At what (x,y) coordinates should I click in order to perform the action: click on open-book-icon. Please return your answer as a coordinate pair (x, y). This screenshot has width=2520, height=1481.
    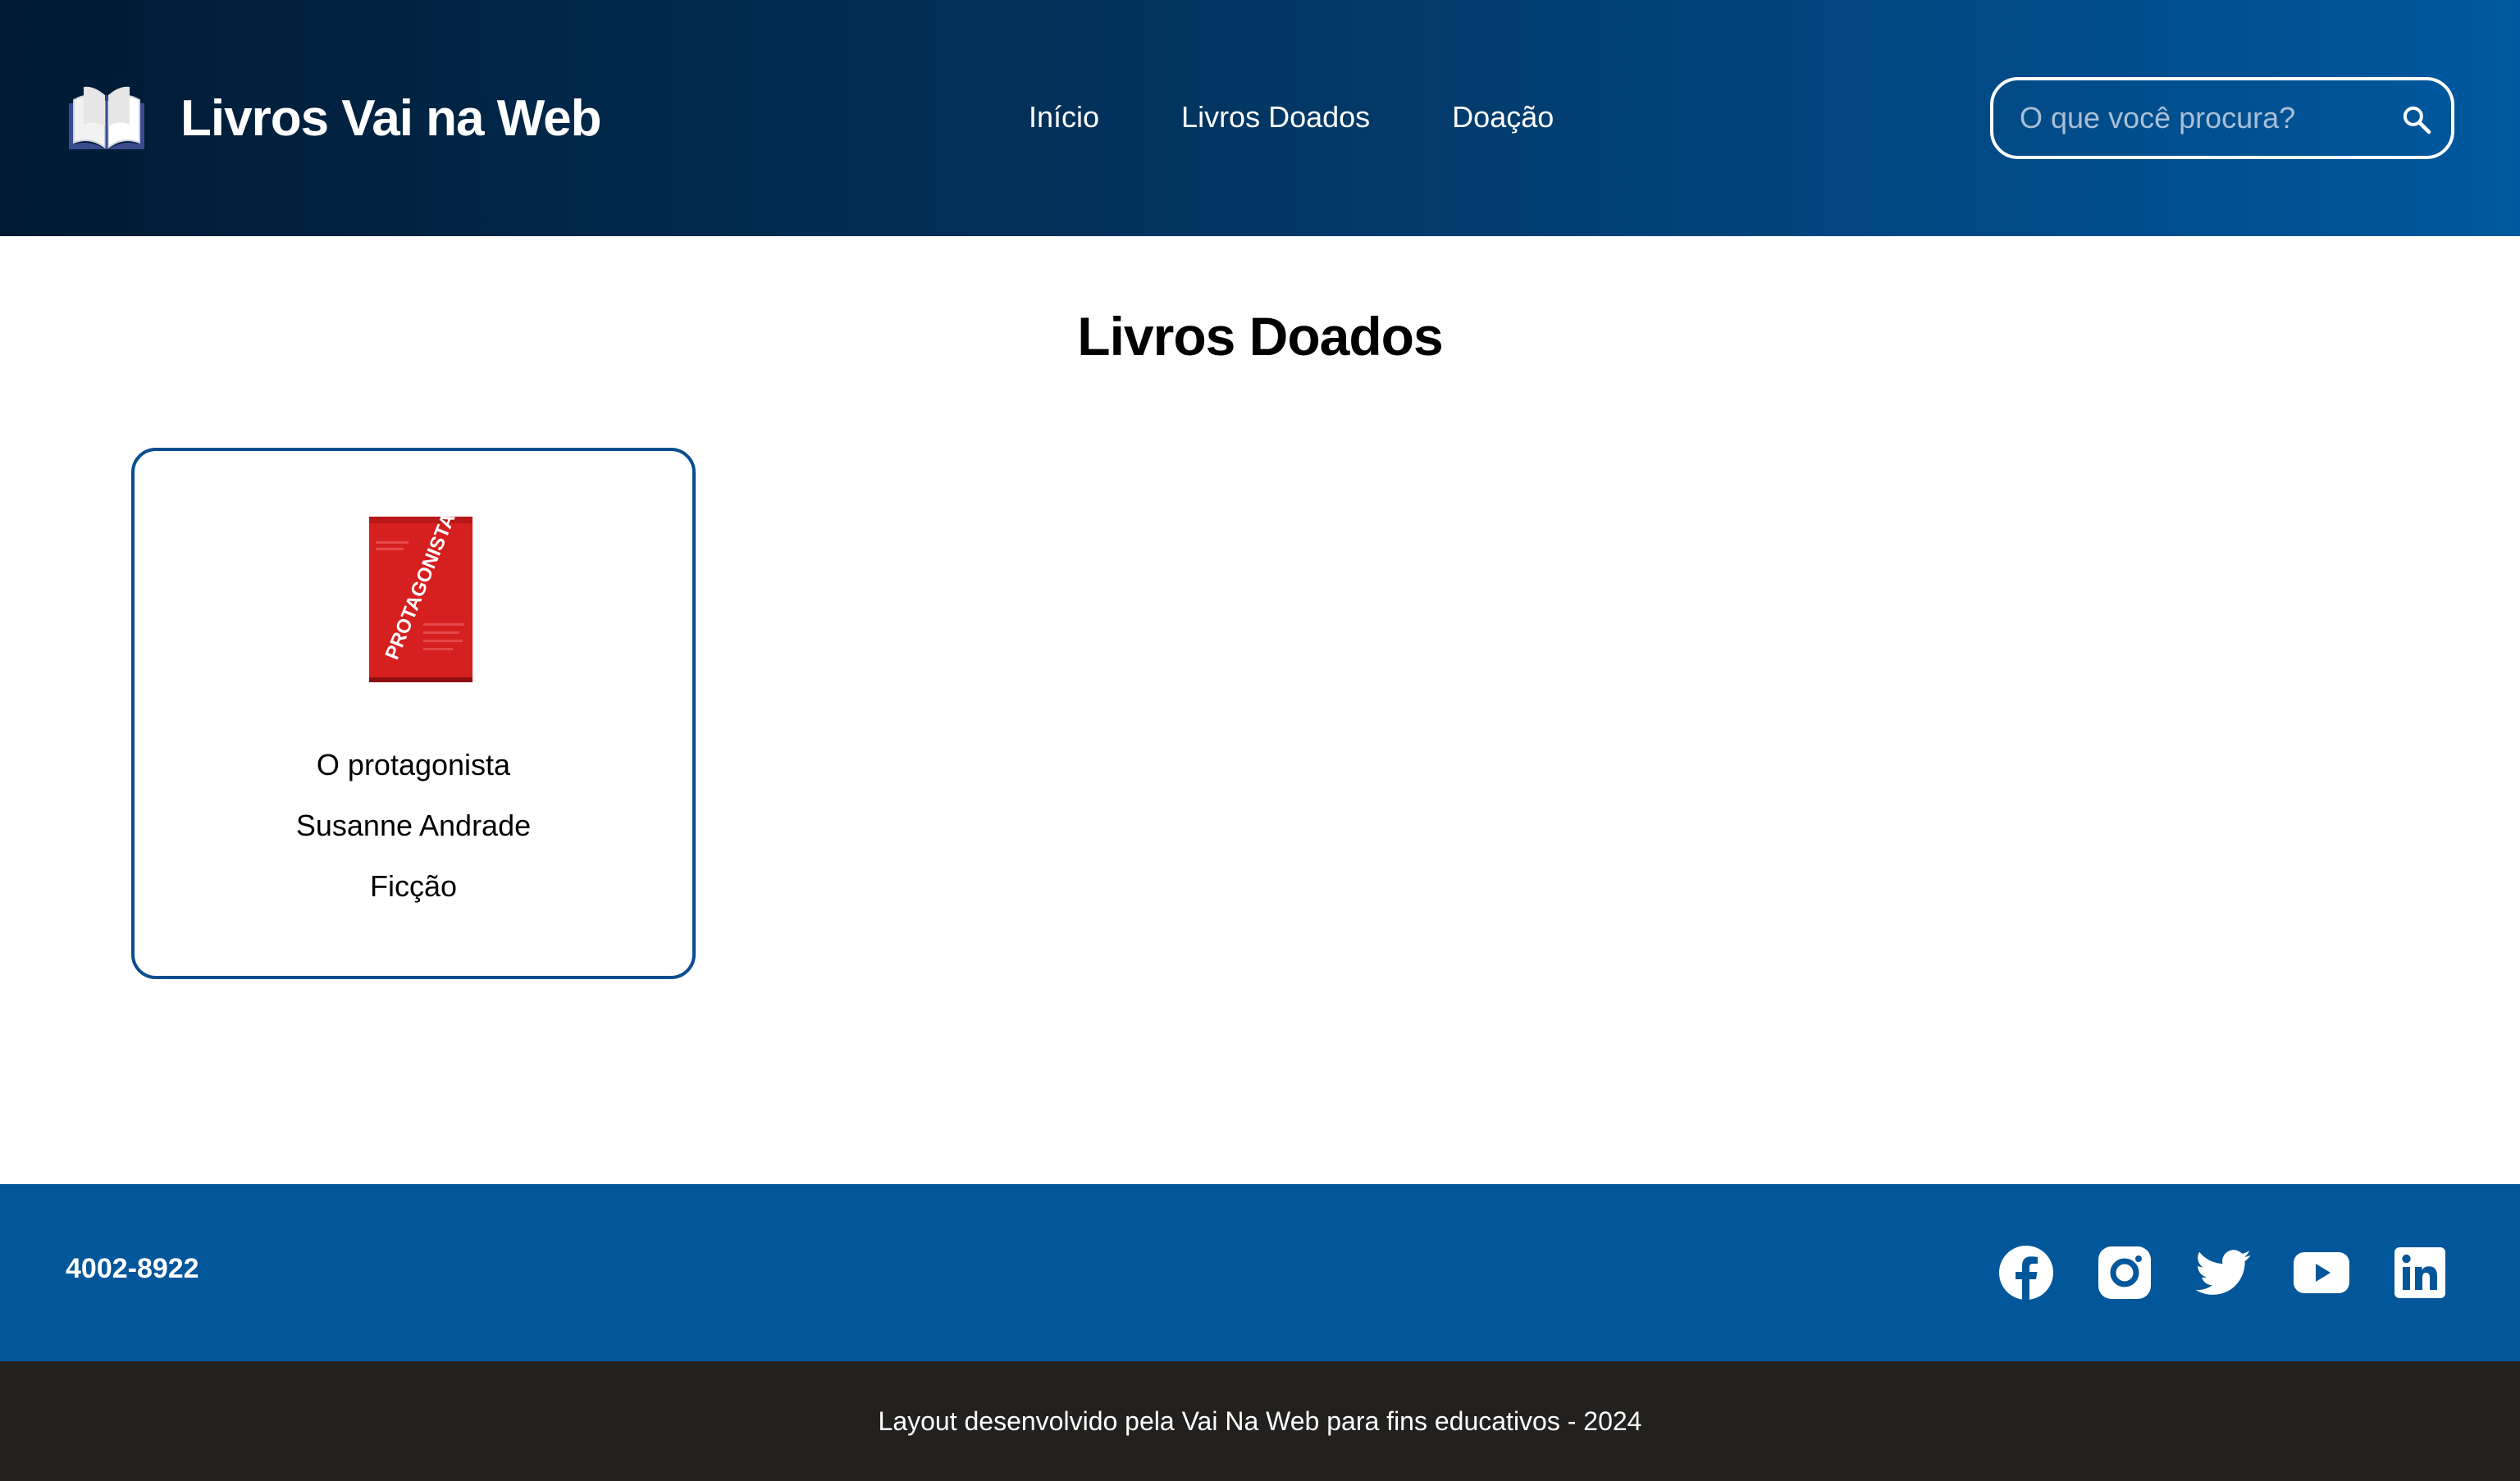
    Looking at the image, I should click on (107, 118).